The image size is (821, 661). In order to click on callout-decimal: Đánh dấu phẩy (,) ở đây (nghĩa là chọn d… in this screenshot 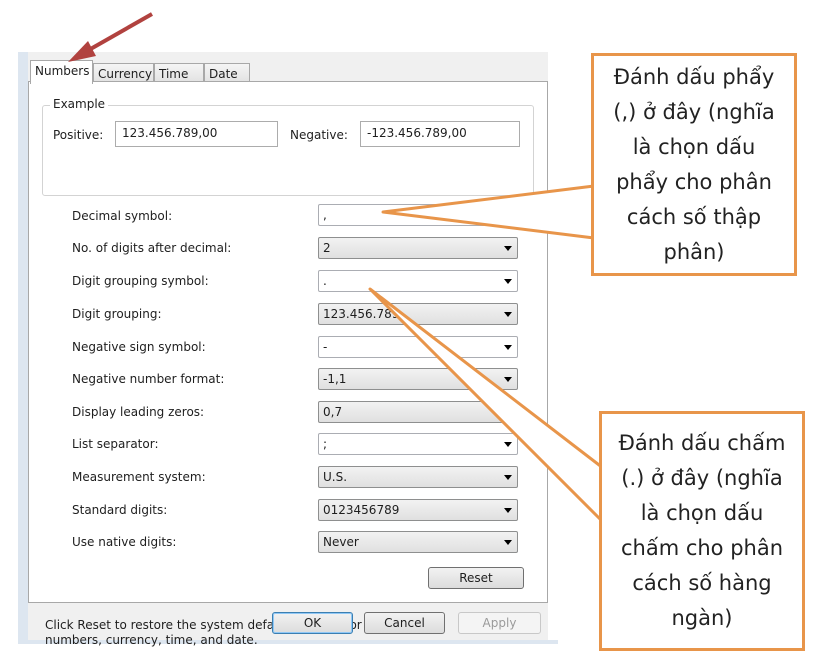, I will do `click(694, 164)`.